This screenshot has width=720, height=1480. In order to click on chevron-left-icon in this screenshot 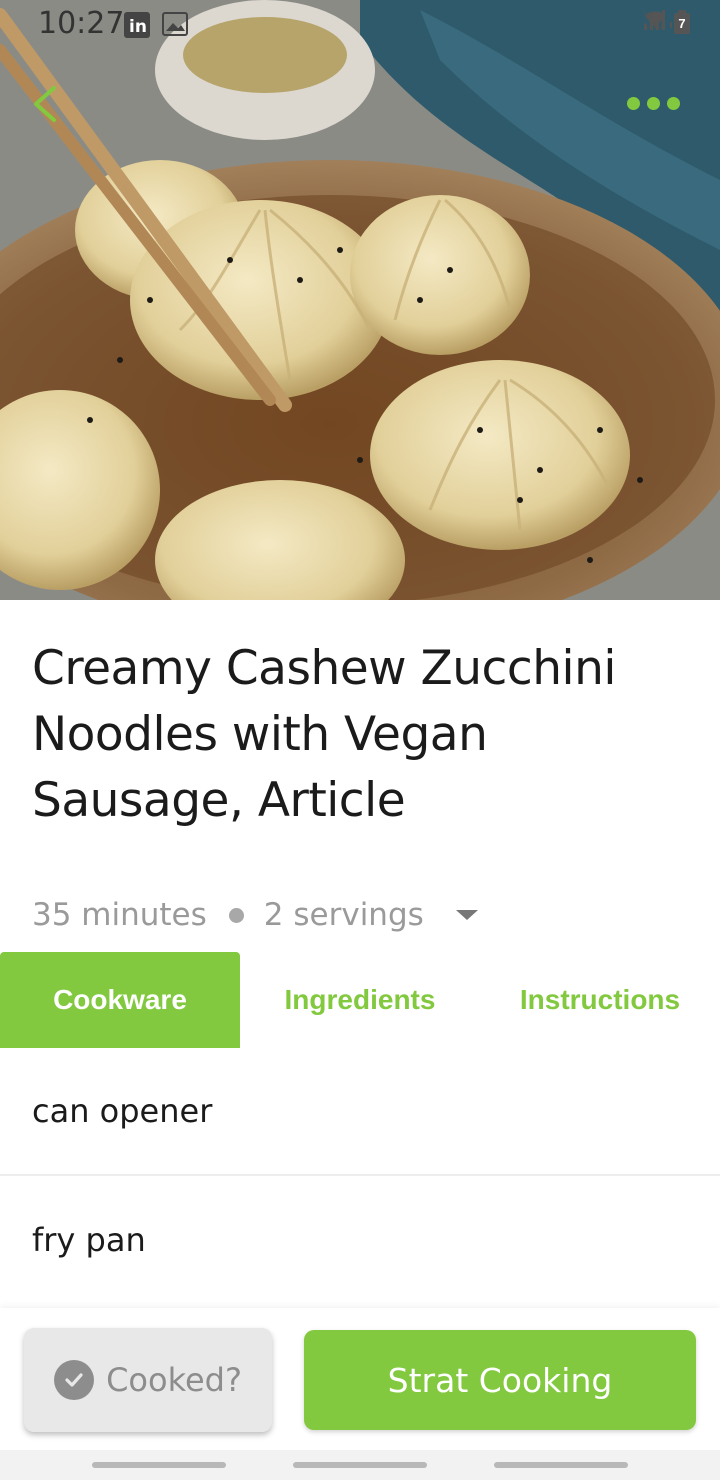, I will do `click(45, 104)`.